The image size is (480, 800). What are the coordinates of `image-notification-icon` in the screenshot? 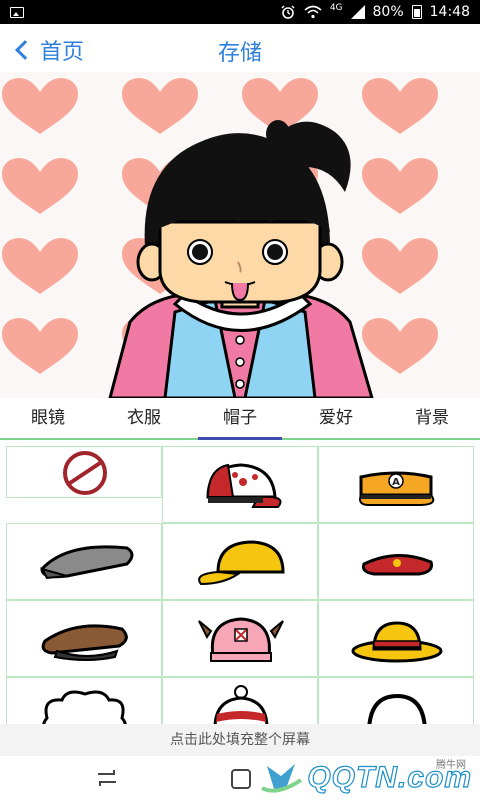 It's located at (17, 12).